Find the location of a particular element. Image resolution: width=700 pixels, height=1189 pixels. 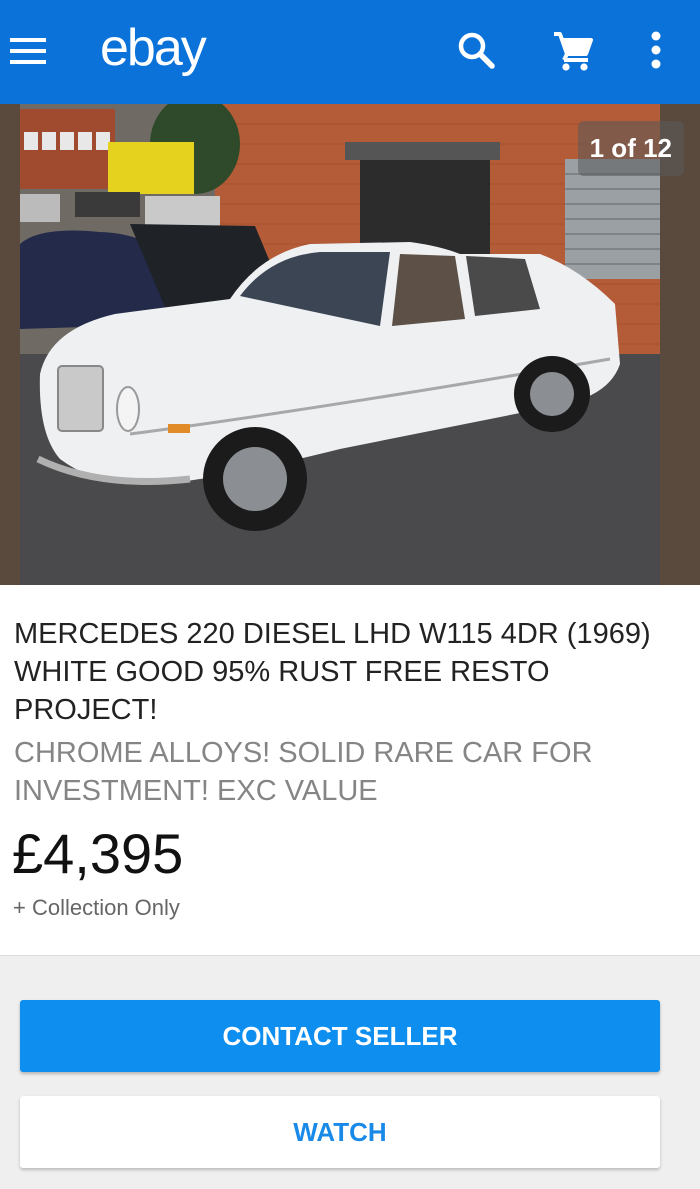

search-icon is located at coordinates (476, 50).